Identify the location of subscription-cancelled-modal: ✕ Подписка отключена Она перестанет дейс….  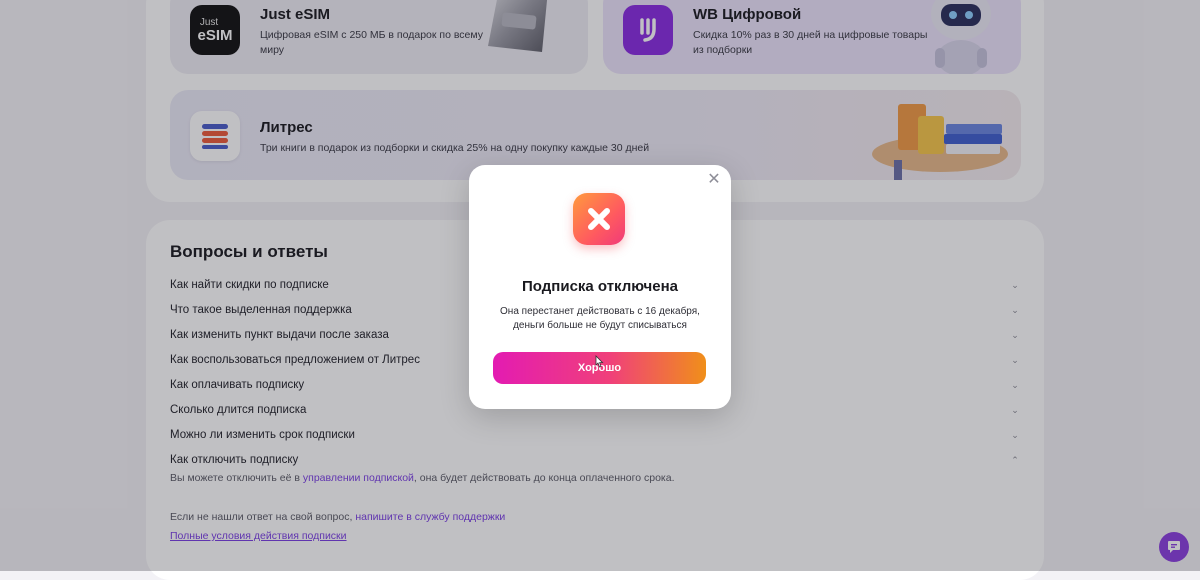
(600, 287).